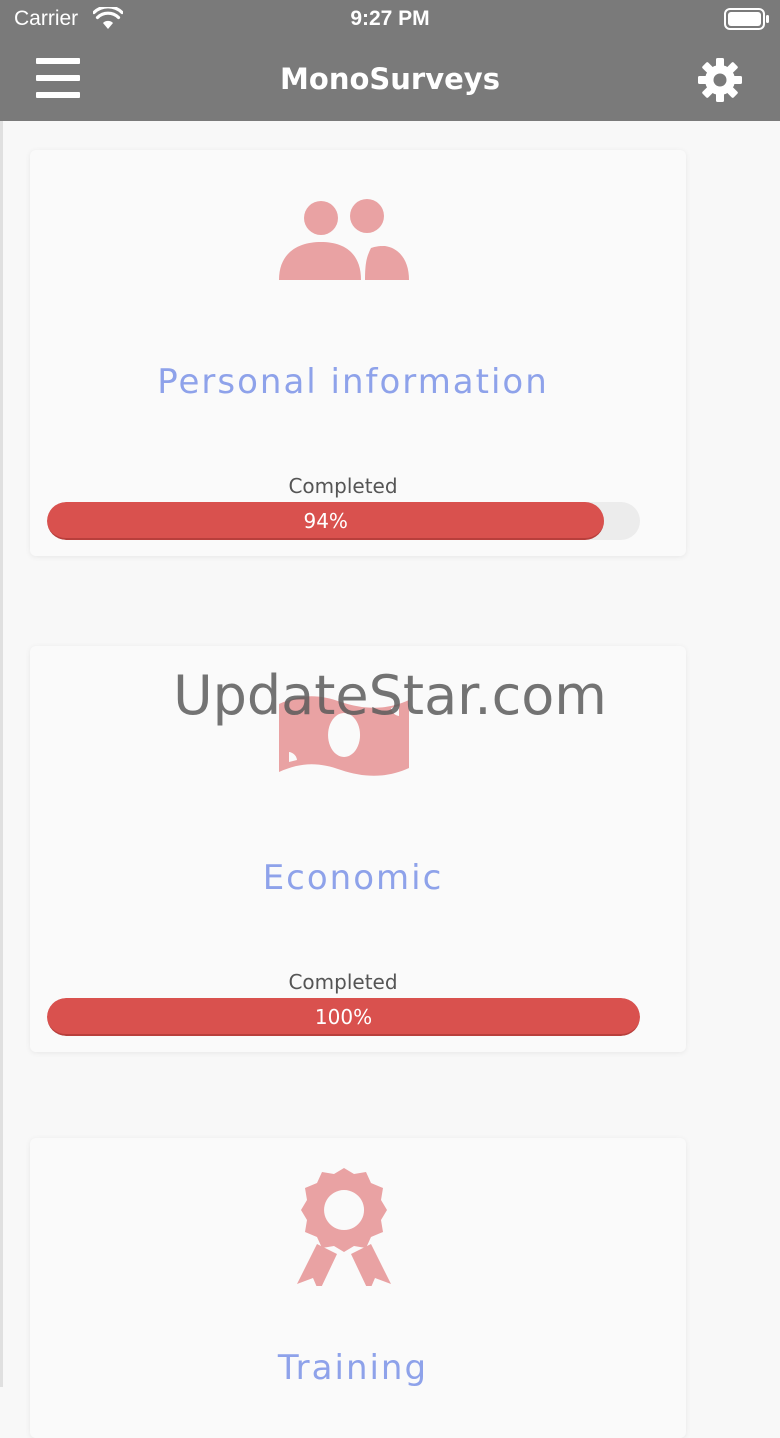 This screenshot has width=780, height=1438. I want to click on app-title: MonoSurveys, so click(390, 79).